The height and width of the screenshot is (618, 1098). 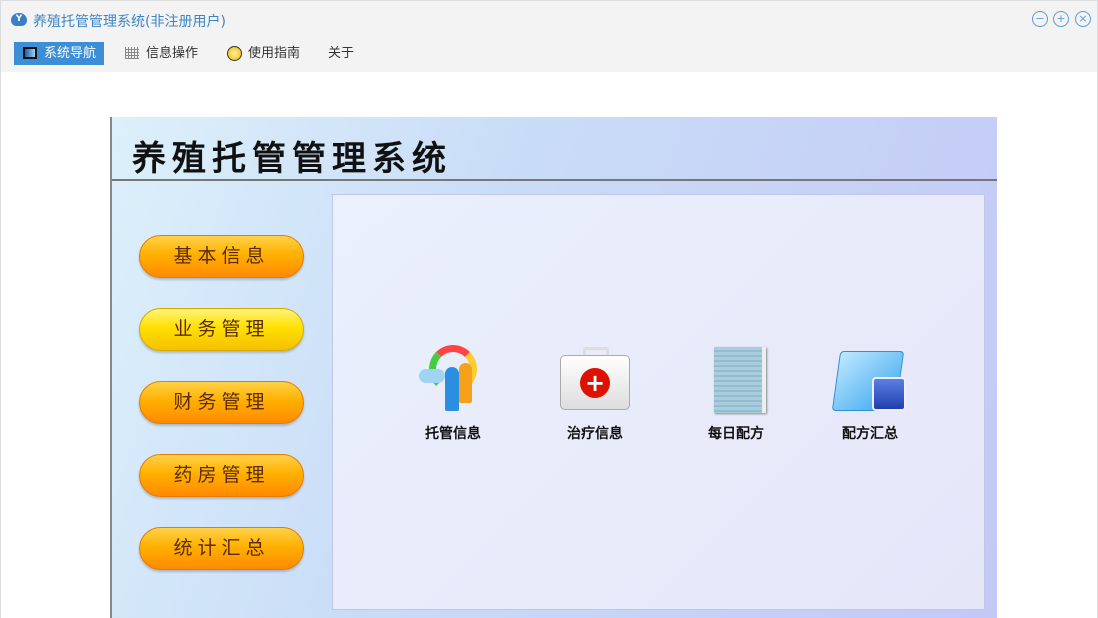 What do you see at coordinates (341, 53) in the screenshot?
I see `menu-label: 关于` at bounding box center [341, 53].